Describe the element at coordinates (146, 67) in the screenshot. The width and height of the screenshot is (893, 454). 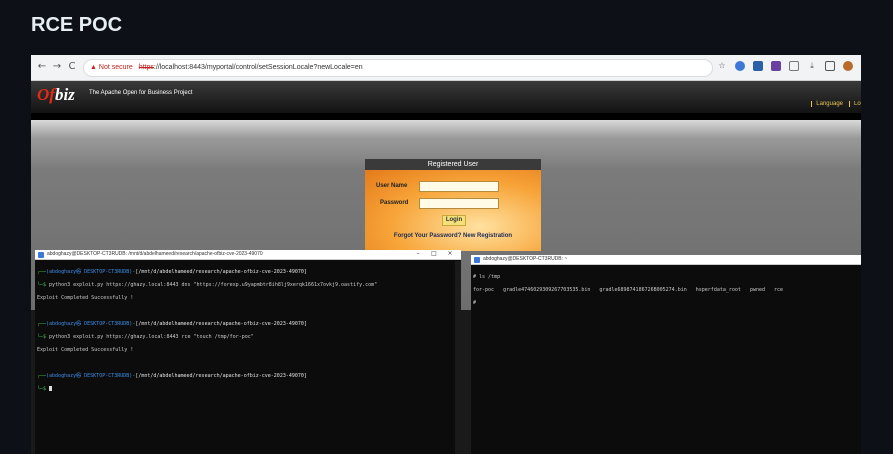
I see `url-scheme: https` at that location.